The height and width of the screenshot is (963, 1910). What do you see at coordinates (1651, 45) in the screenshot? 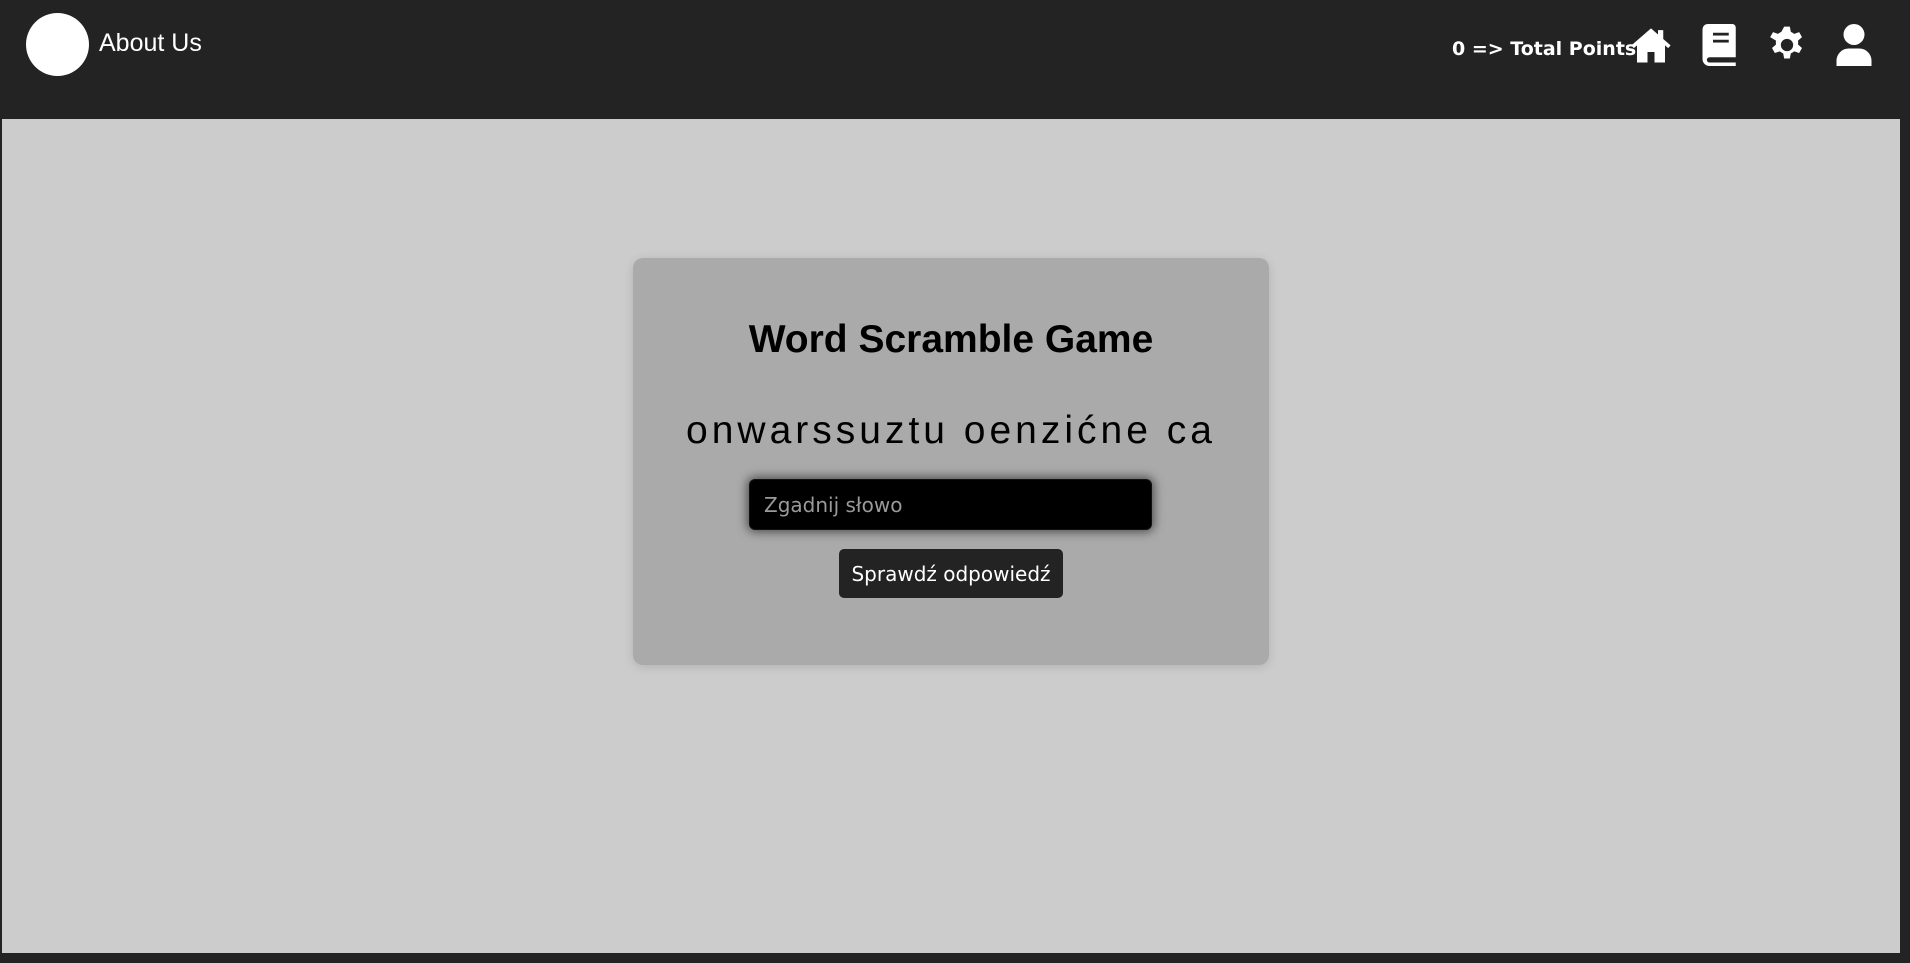
I see `home-icon` at bounding box center [1651, 45].